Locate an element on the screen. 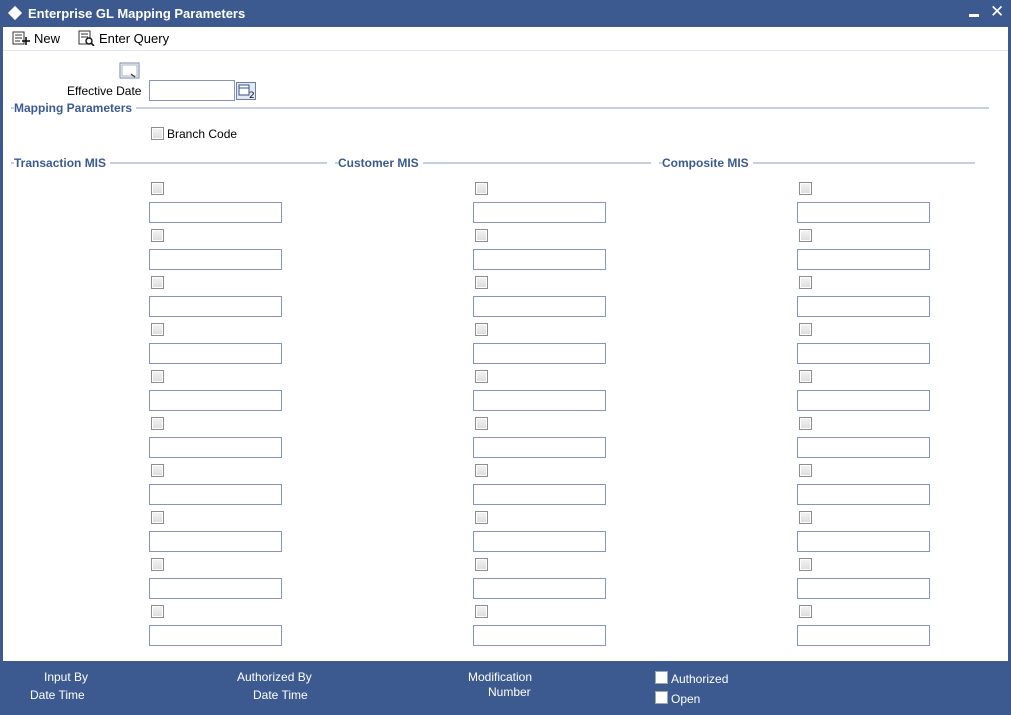  enter-query-icon is located at coordinates (86, 38).